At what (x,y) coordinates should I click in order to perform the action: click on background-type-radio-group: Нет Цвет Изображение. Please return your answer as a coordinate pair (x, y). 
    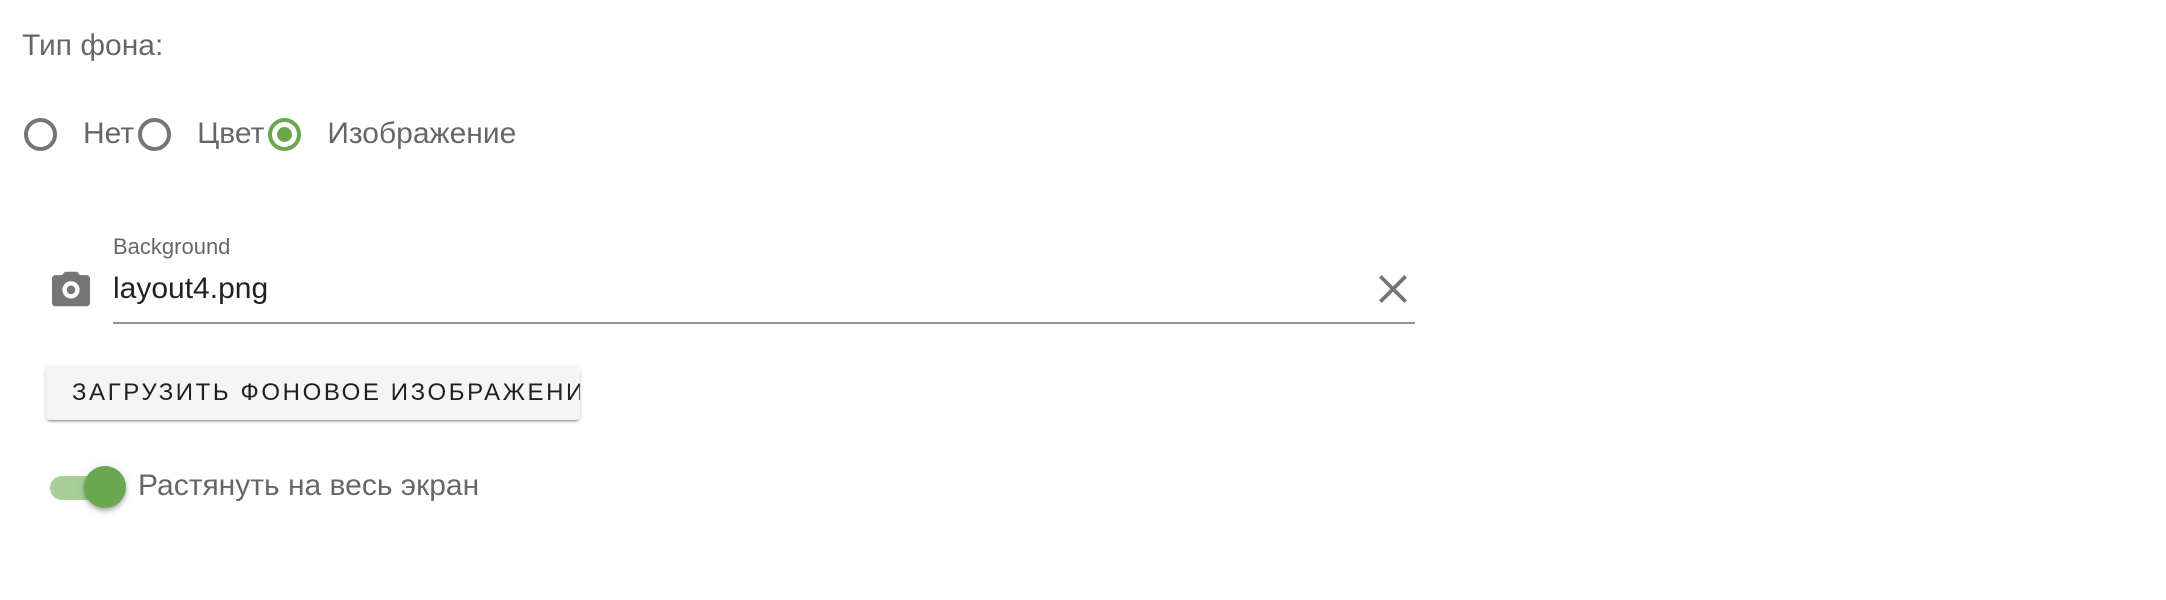
    Looking at the image, I should click on (270, 134).